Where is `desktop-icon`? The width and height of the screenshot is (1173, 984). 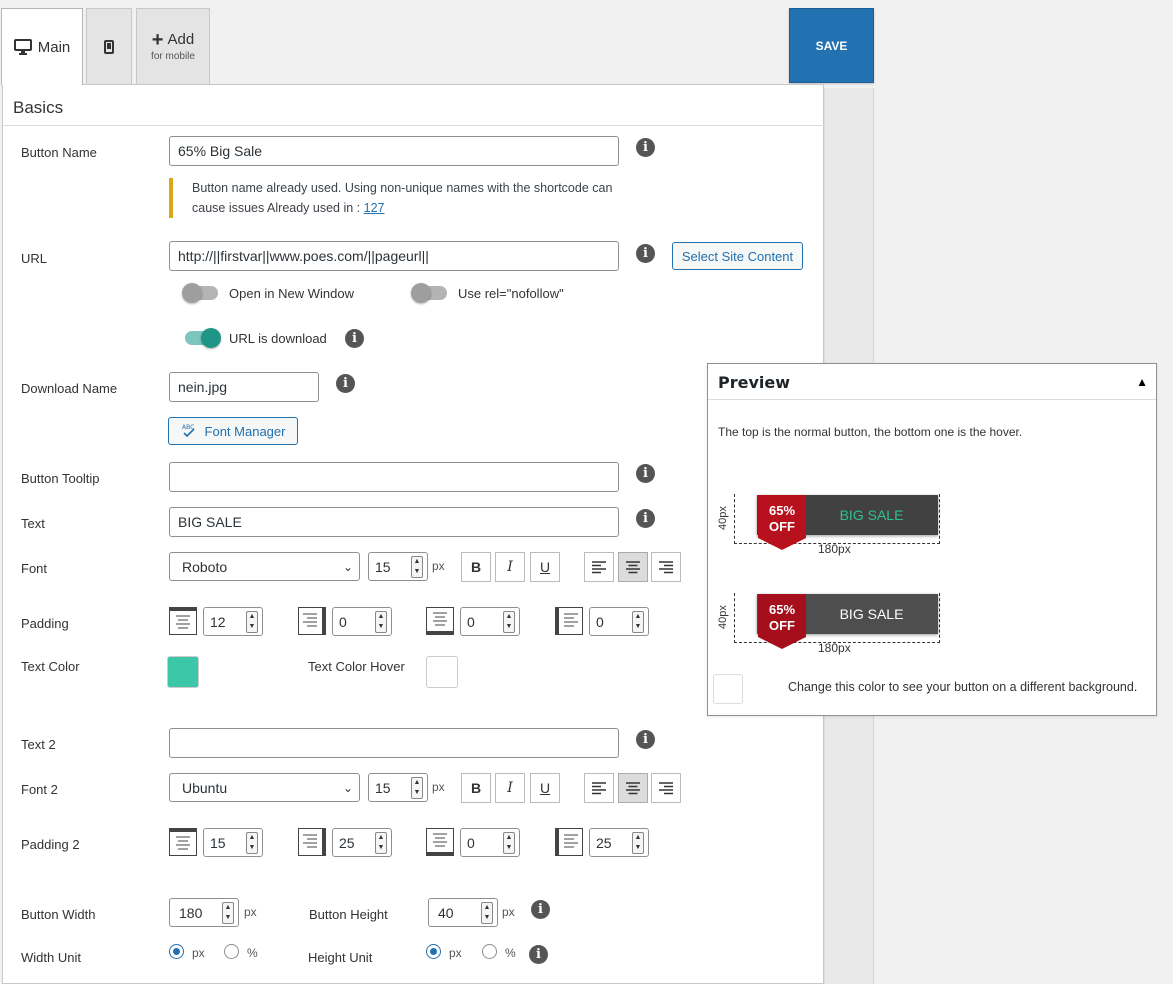
desktop-icon is located at coordinates (22, 47).